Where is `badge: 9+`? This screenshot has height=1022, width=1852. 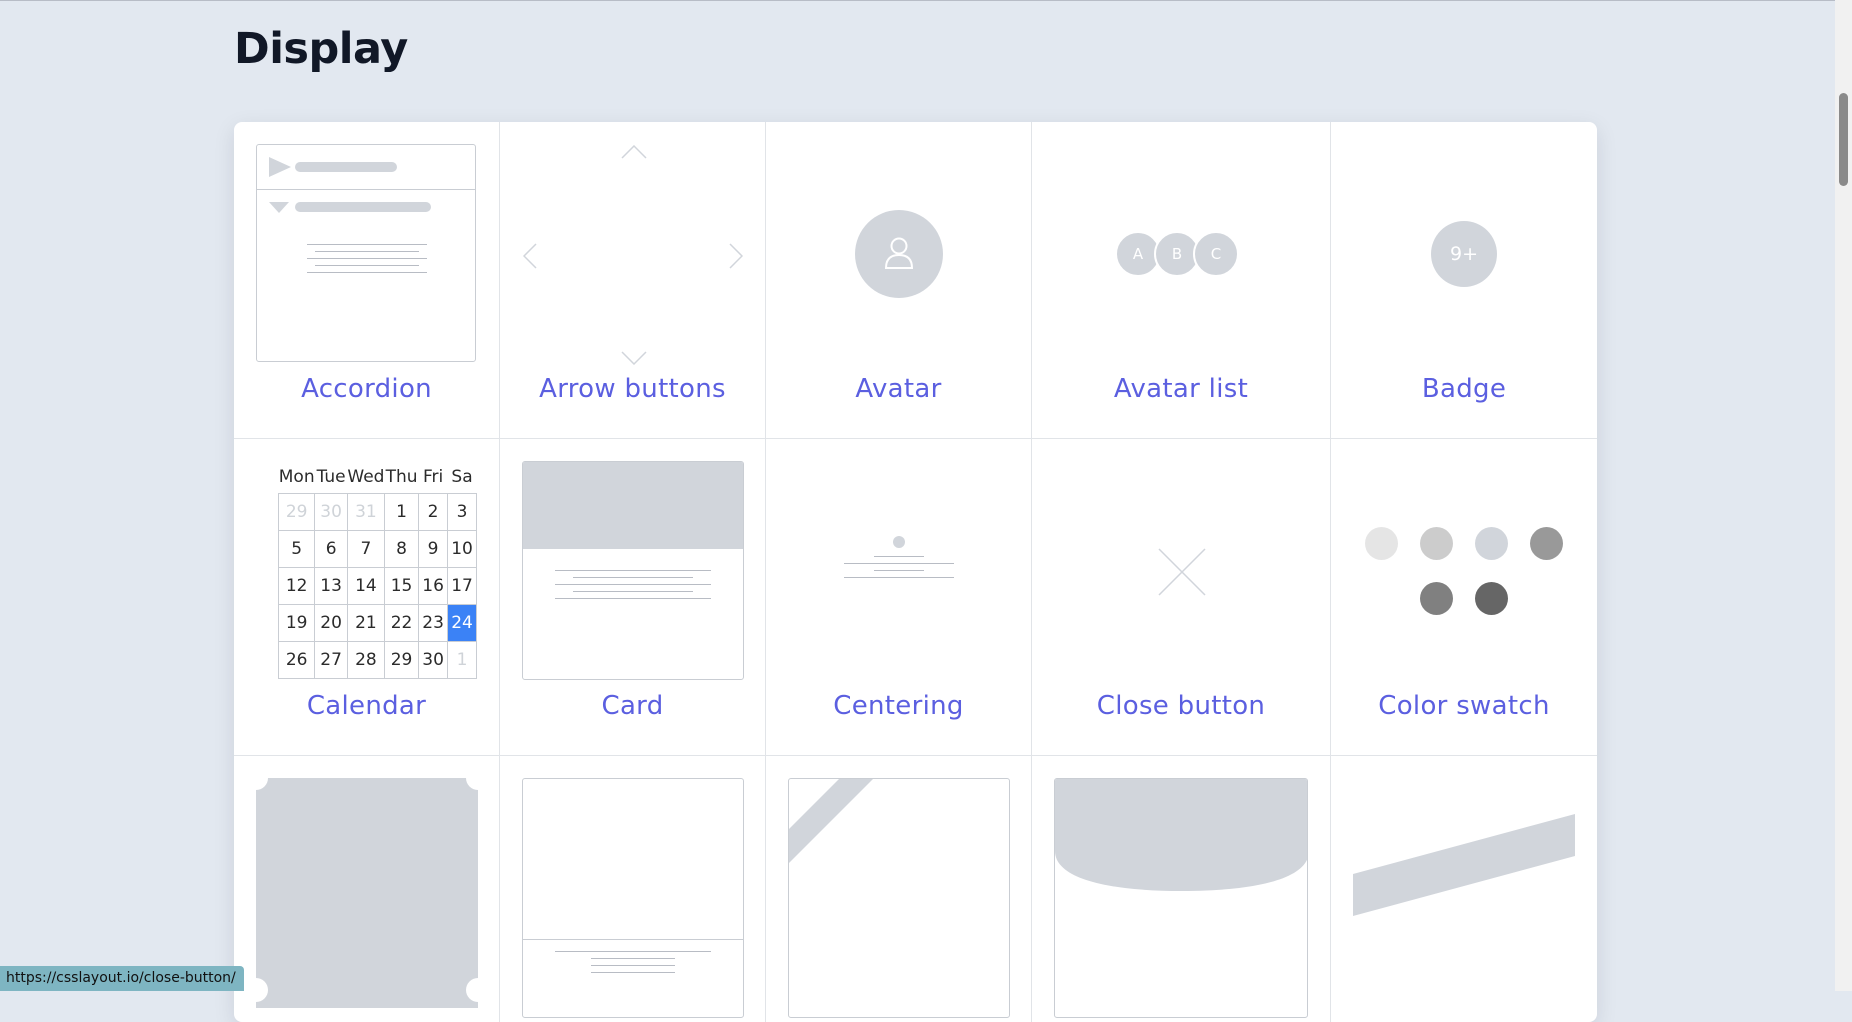 badge: 9+ is located at coordinates (1464, 254).